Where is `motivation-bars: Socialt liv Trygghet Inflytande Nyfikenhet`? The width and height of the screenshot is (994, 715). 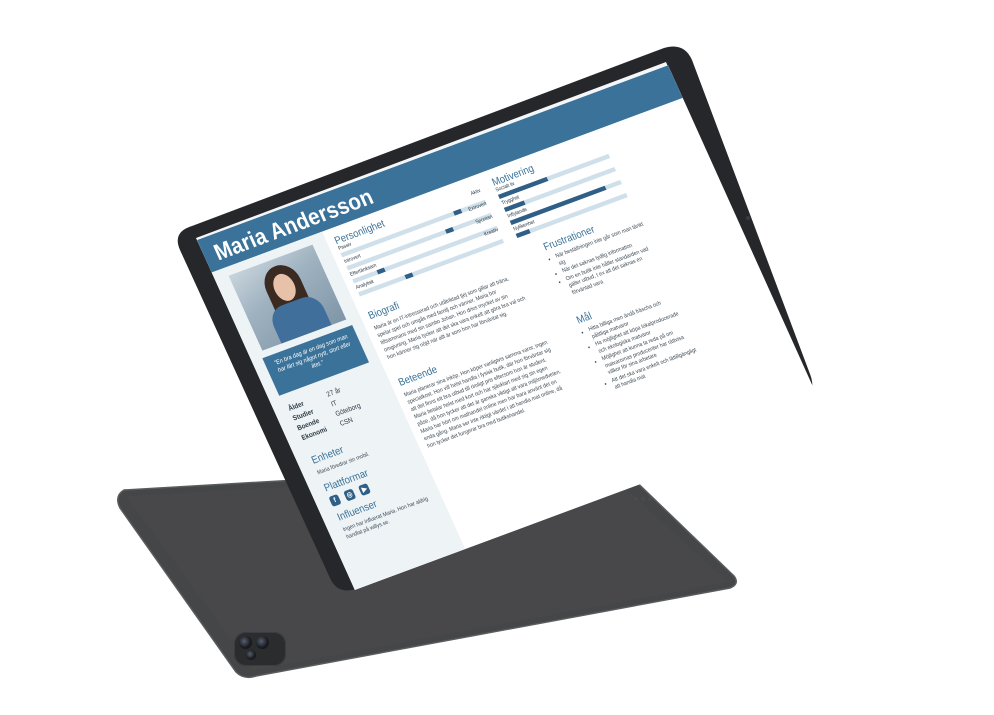
motivation-bars: Socialt liv Trygghet Inflytande Nyfikenhet is located at coordinates (562, 193).